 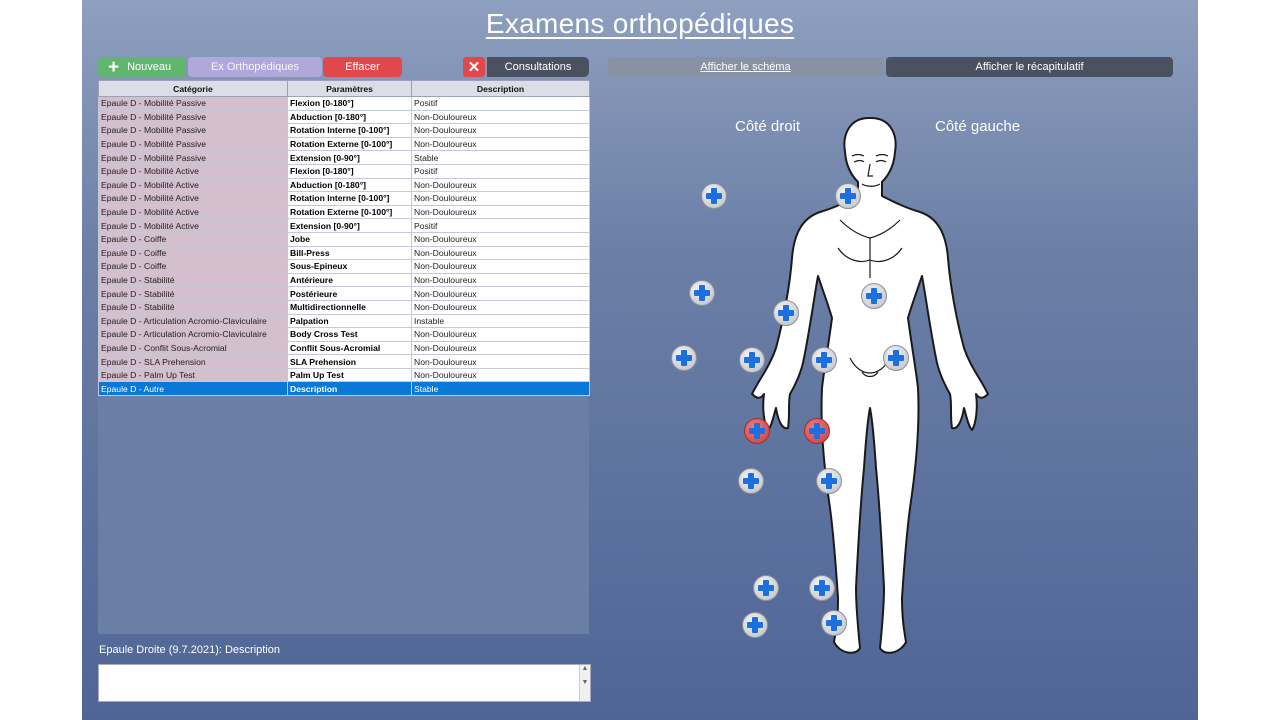 I want to click on parameter-cell: Palm Up Test, so click(x=349, y=375).